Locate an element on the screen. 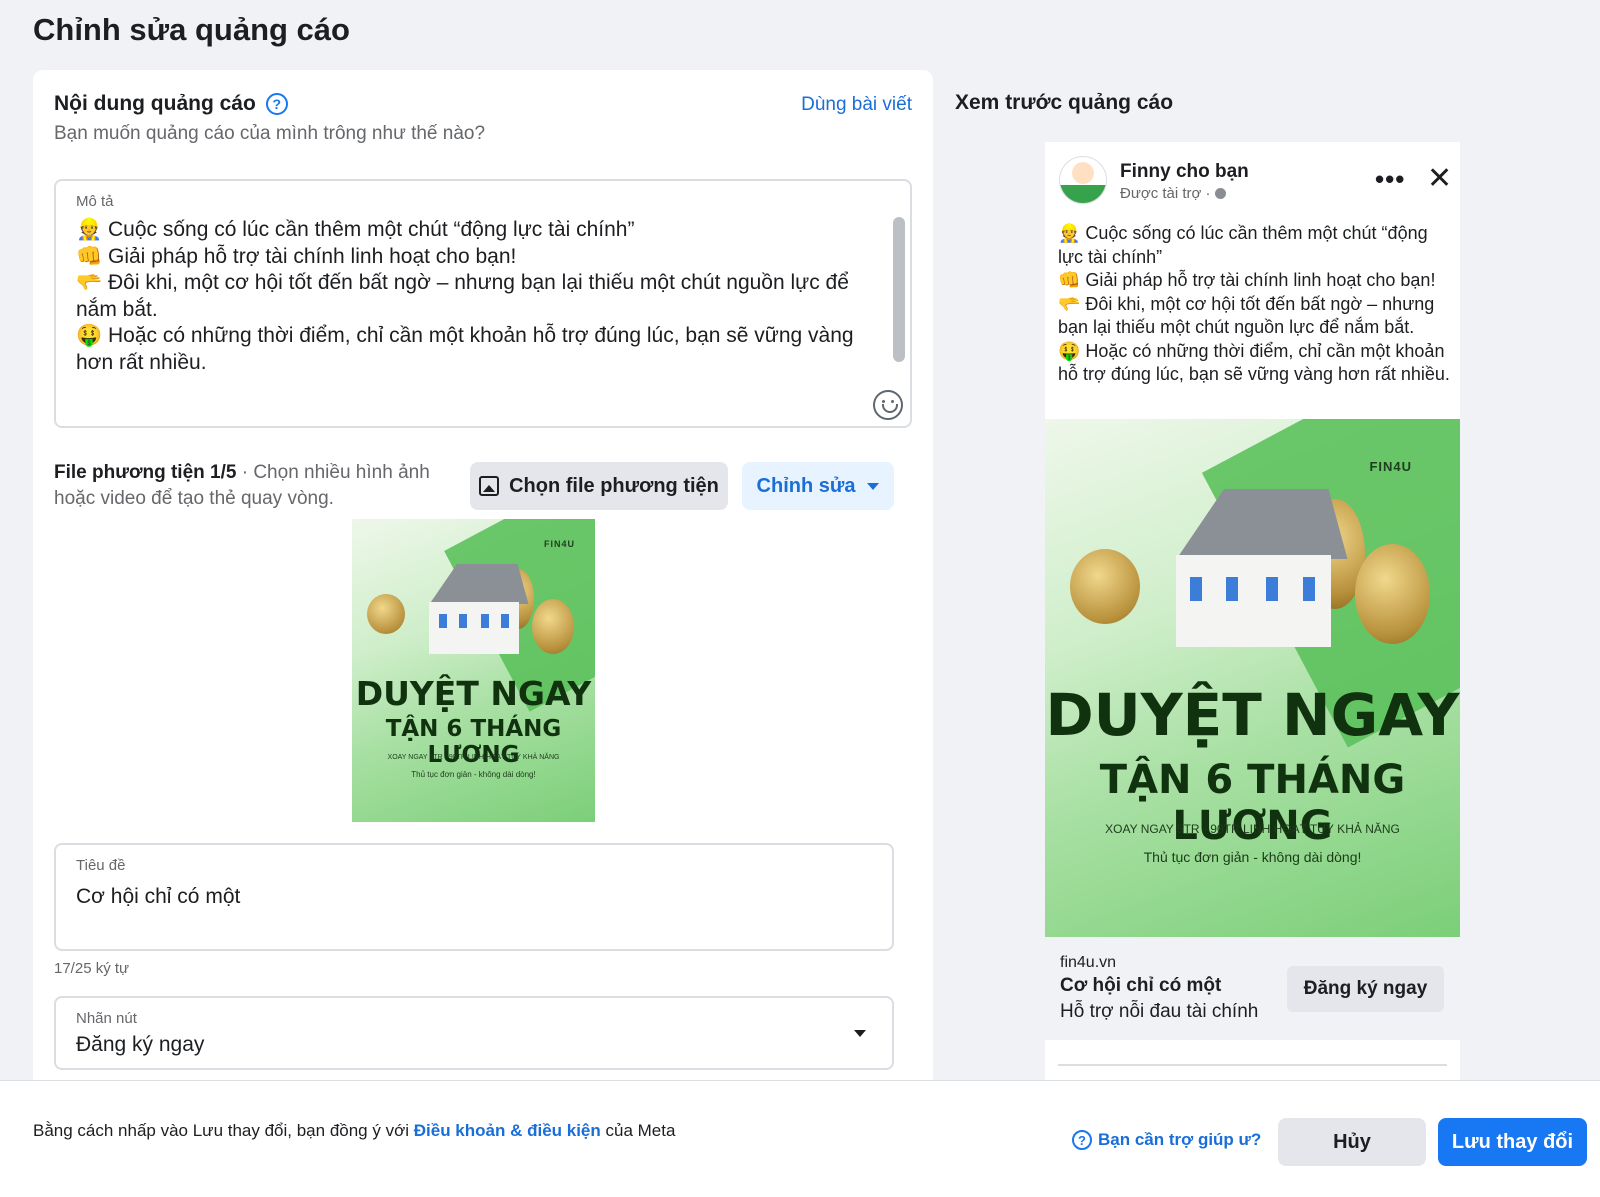 The width and height of the screenshot is (1600, 1197). preview-title: Xem trước quảng cáo is located at coordinates (1064, 102).